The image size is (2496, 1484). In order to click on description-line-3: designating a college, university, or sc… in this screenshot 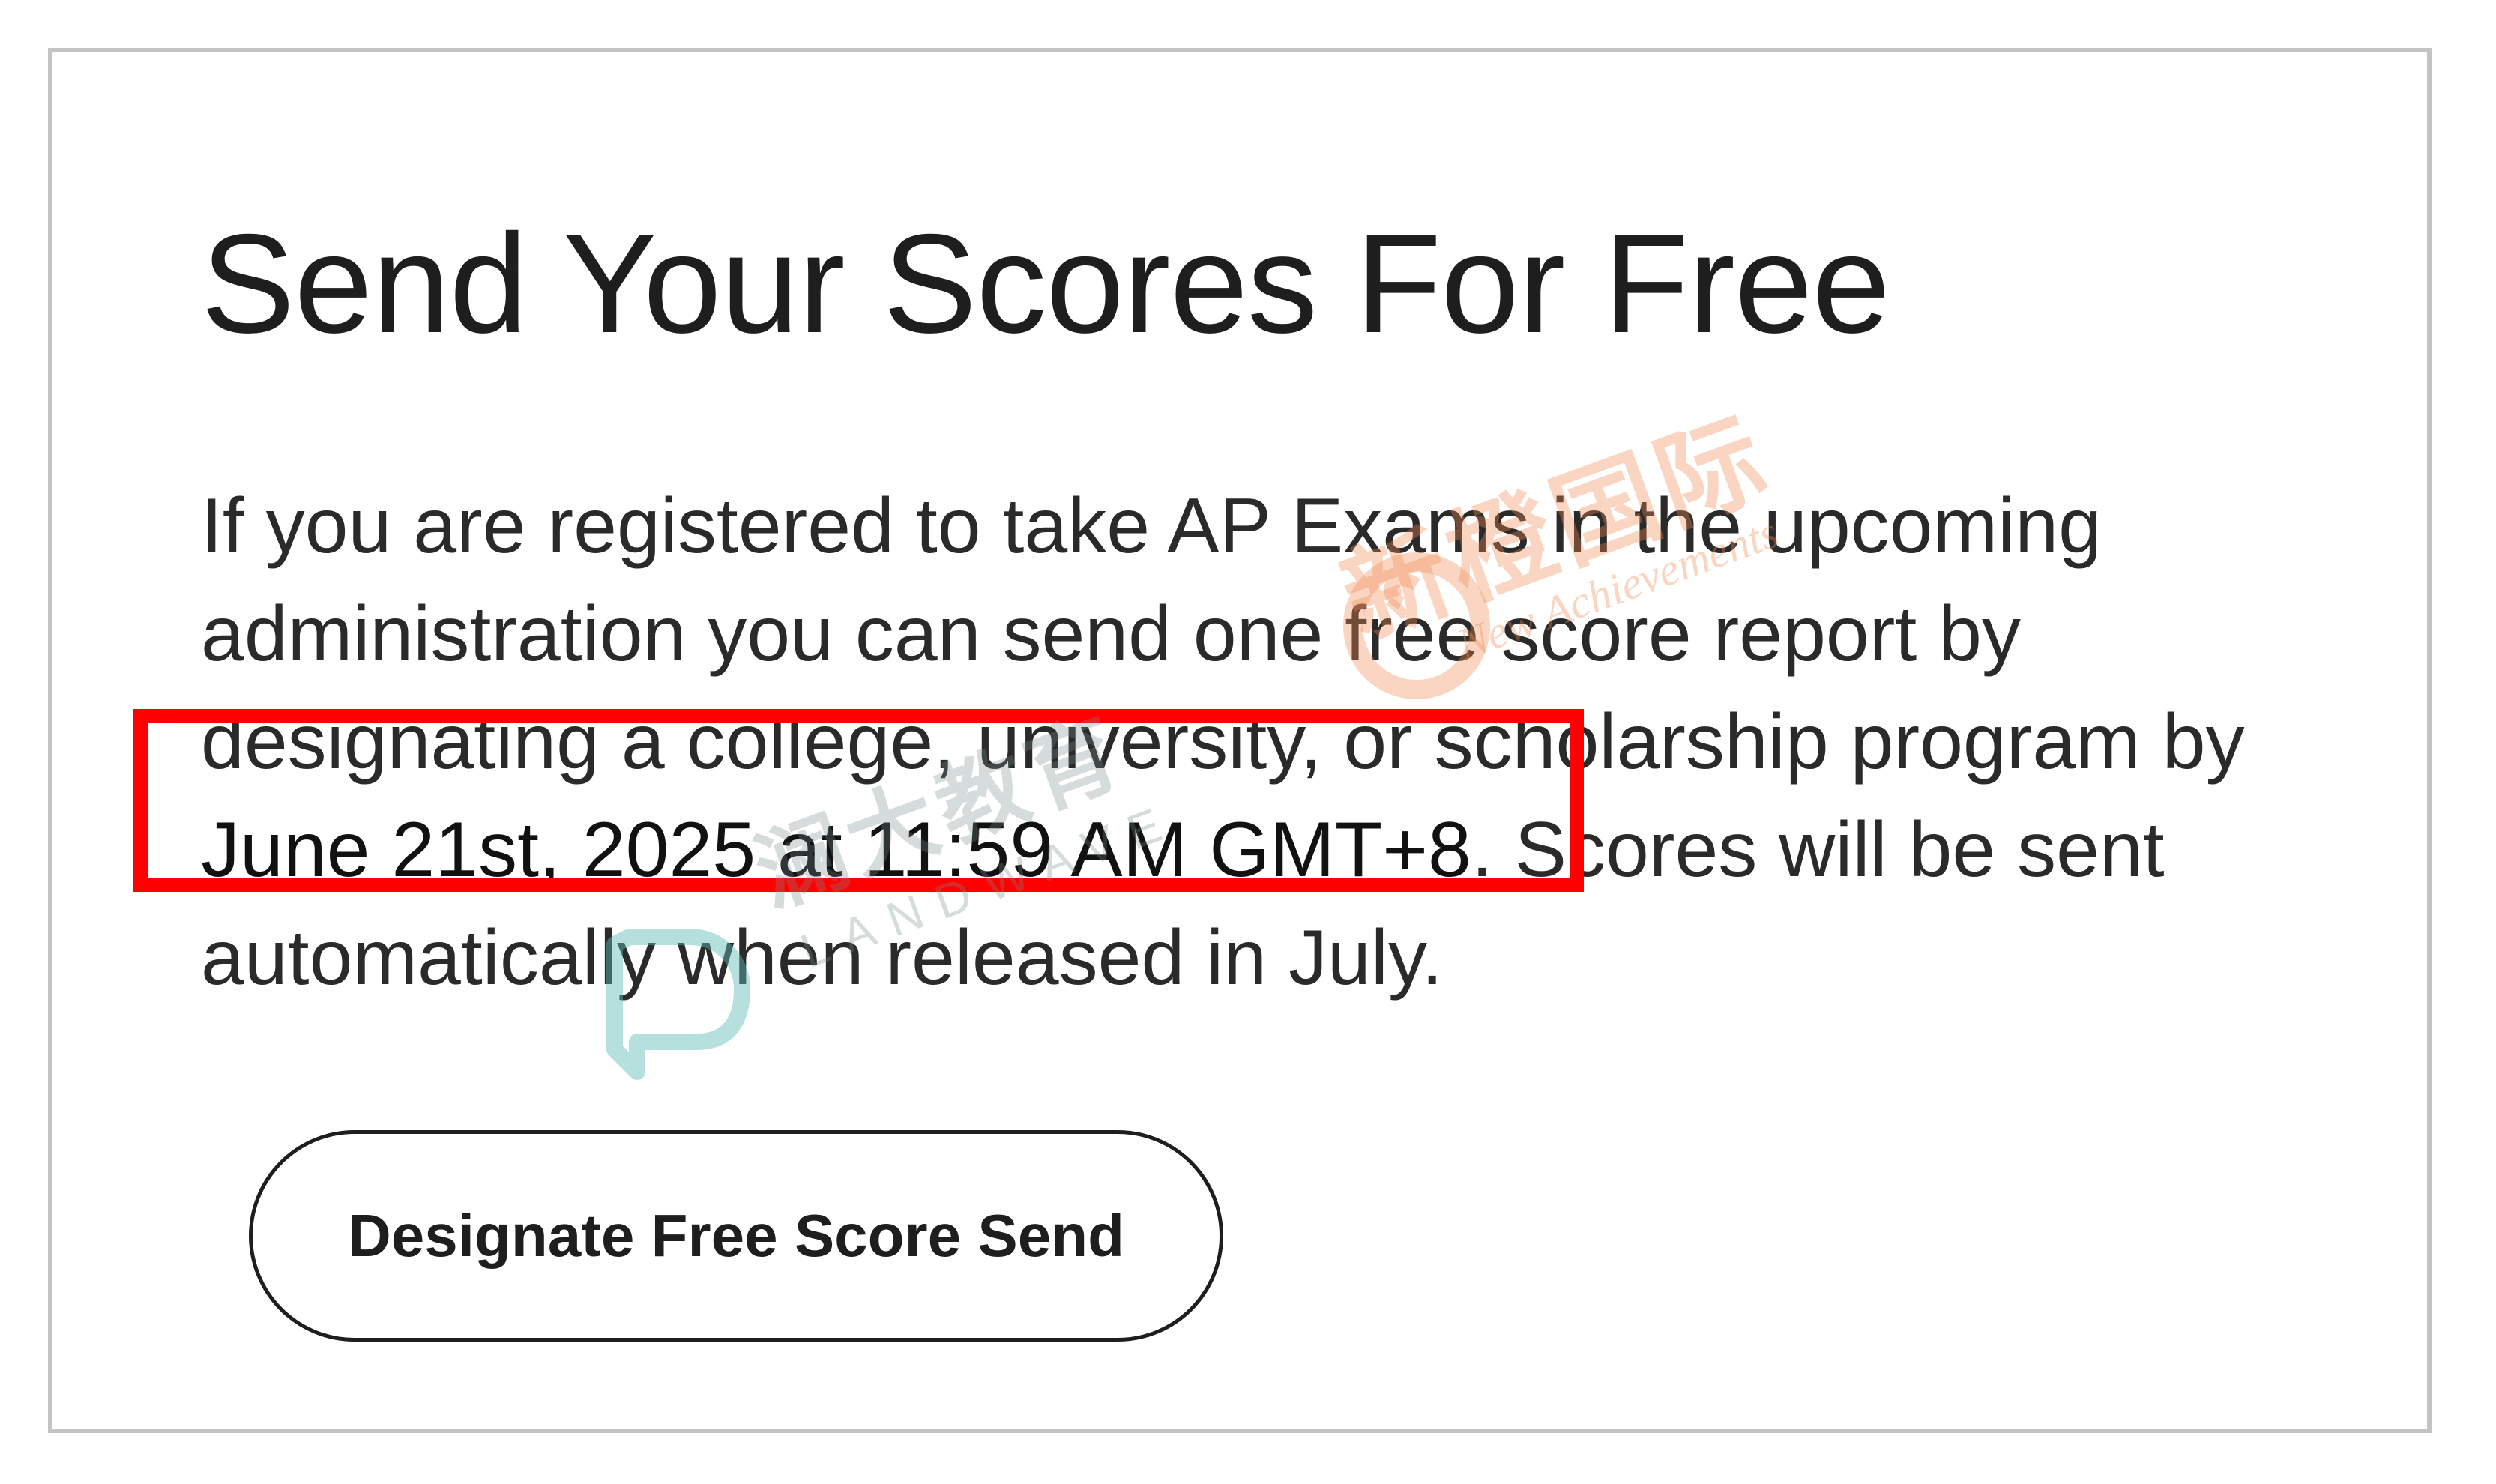, I will do `click(1223, 742)`.